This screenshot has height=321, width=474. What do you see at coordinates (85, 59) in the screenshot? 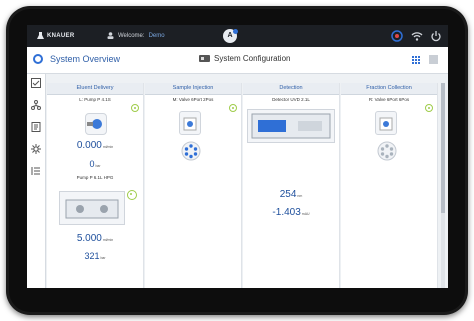
I see `page-title: System Overview` at bounding box center [85, 59].